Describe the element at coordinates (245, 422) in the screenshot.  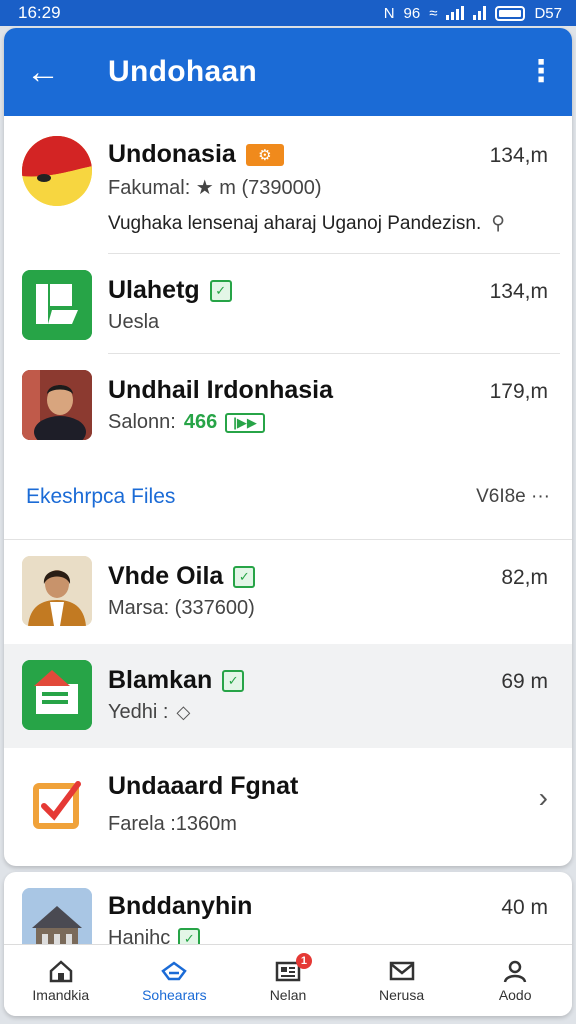
I see `play-icon: |▶▶` at that location.